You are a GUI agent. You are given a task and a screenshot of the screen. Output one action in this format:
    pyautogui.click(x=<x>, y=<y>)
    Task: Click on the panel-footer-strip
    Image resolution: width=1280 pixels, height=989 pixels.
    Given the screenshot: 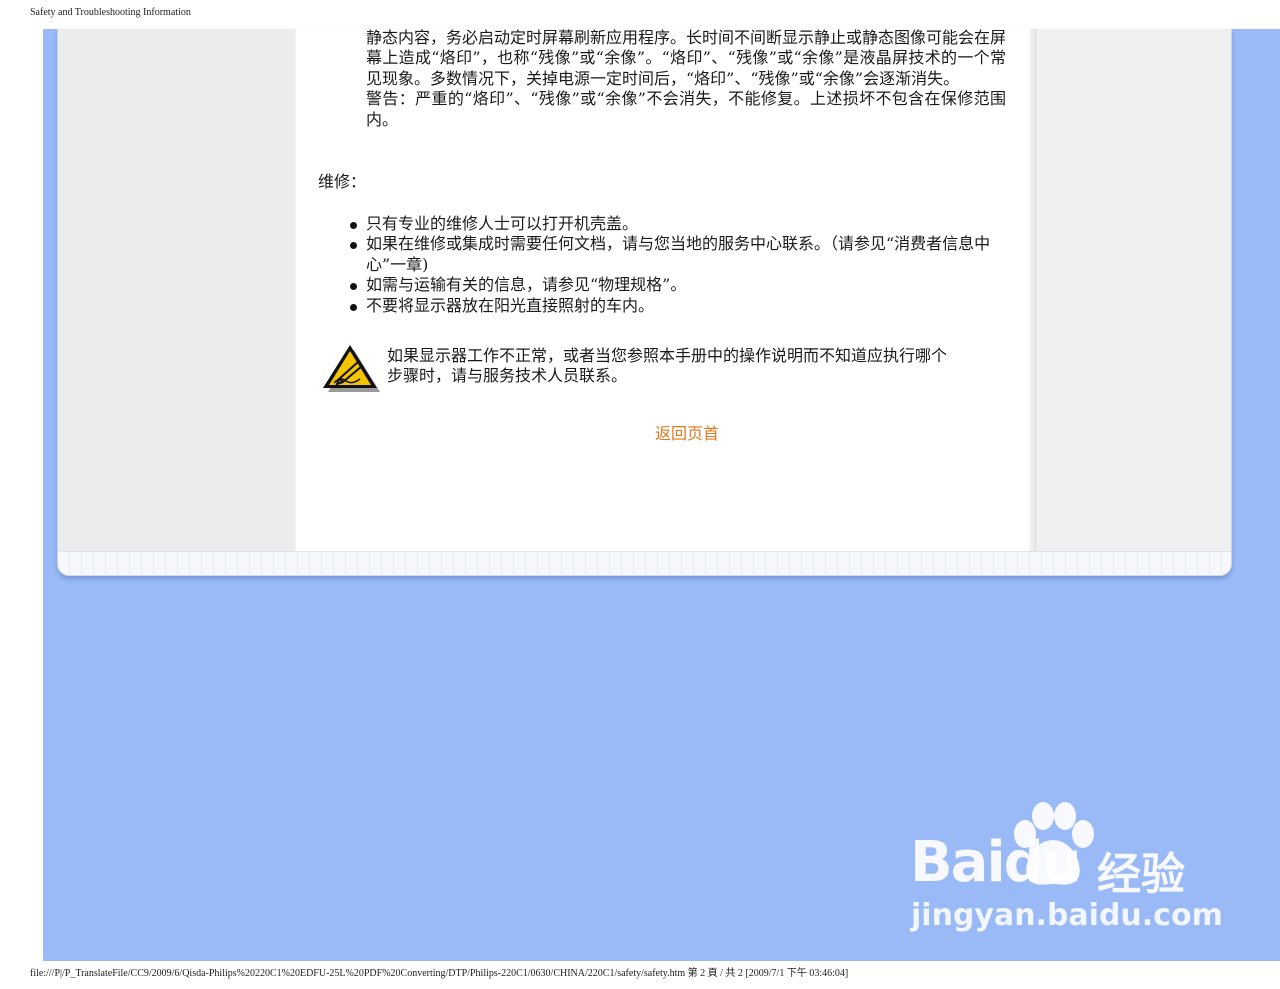 What is the action you would take?
    pyautogui.click(x=644, y=563)
    